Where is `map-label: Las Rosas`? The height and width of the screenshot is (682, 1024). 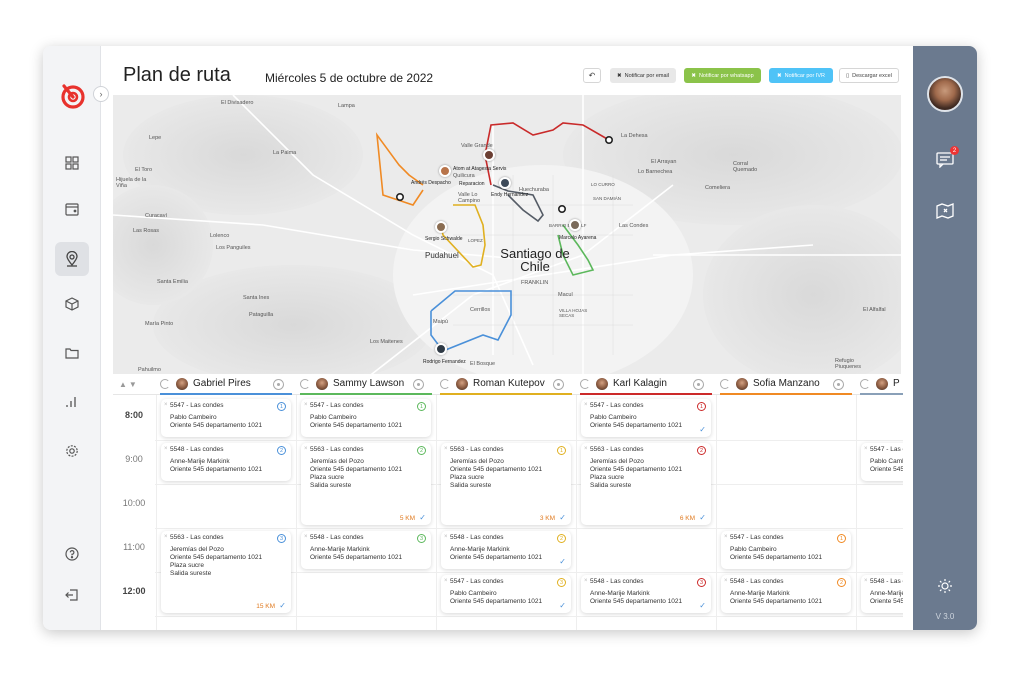 map-label: Las Rosas is located at coordinates (146, 231).